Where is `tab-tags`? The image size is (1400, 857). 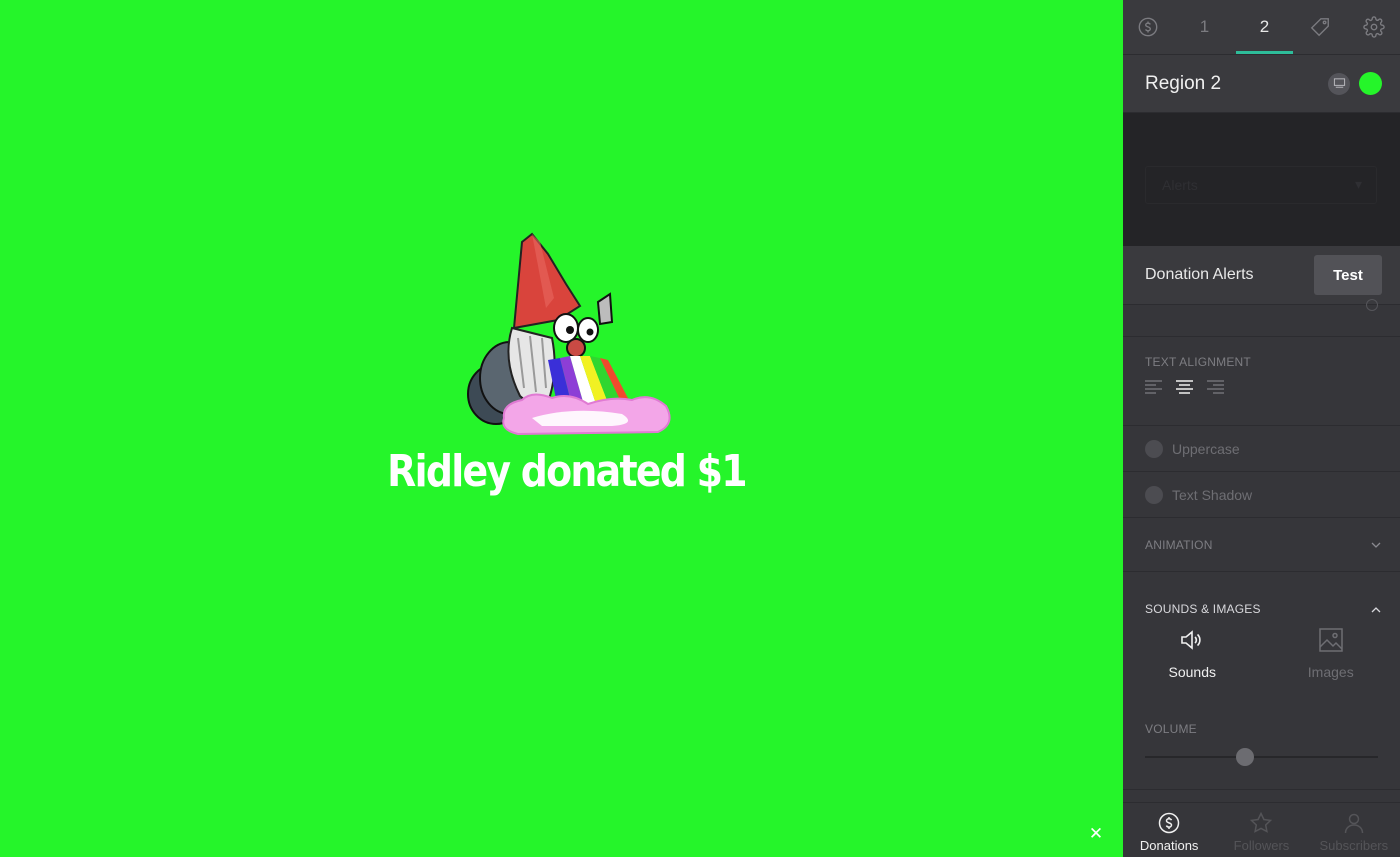
tab-tags is located at coordinates (1320, 27).